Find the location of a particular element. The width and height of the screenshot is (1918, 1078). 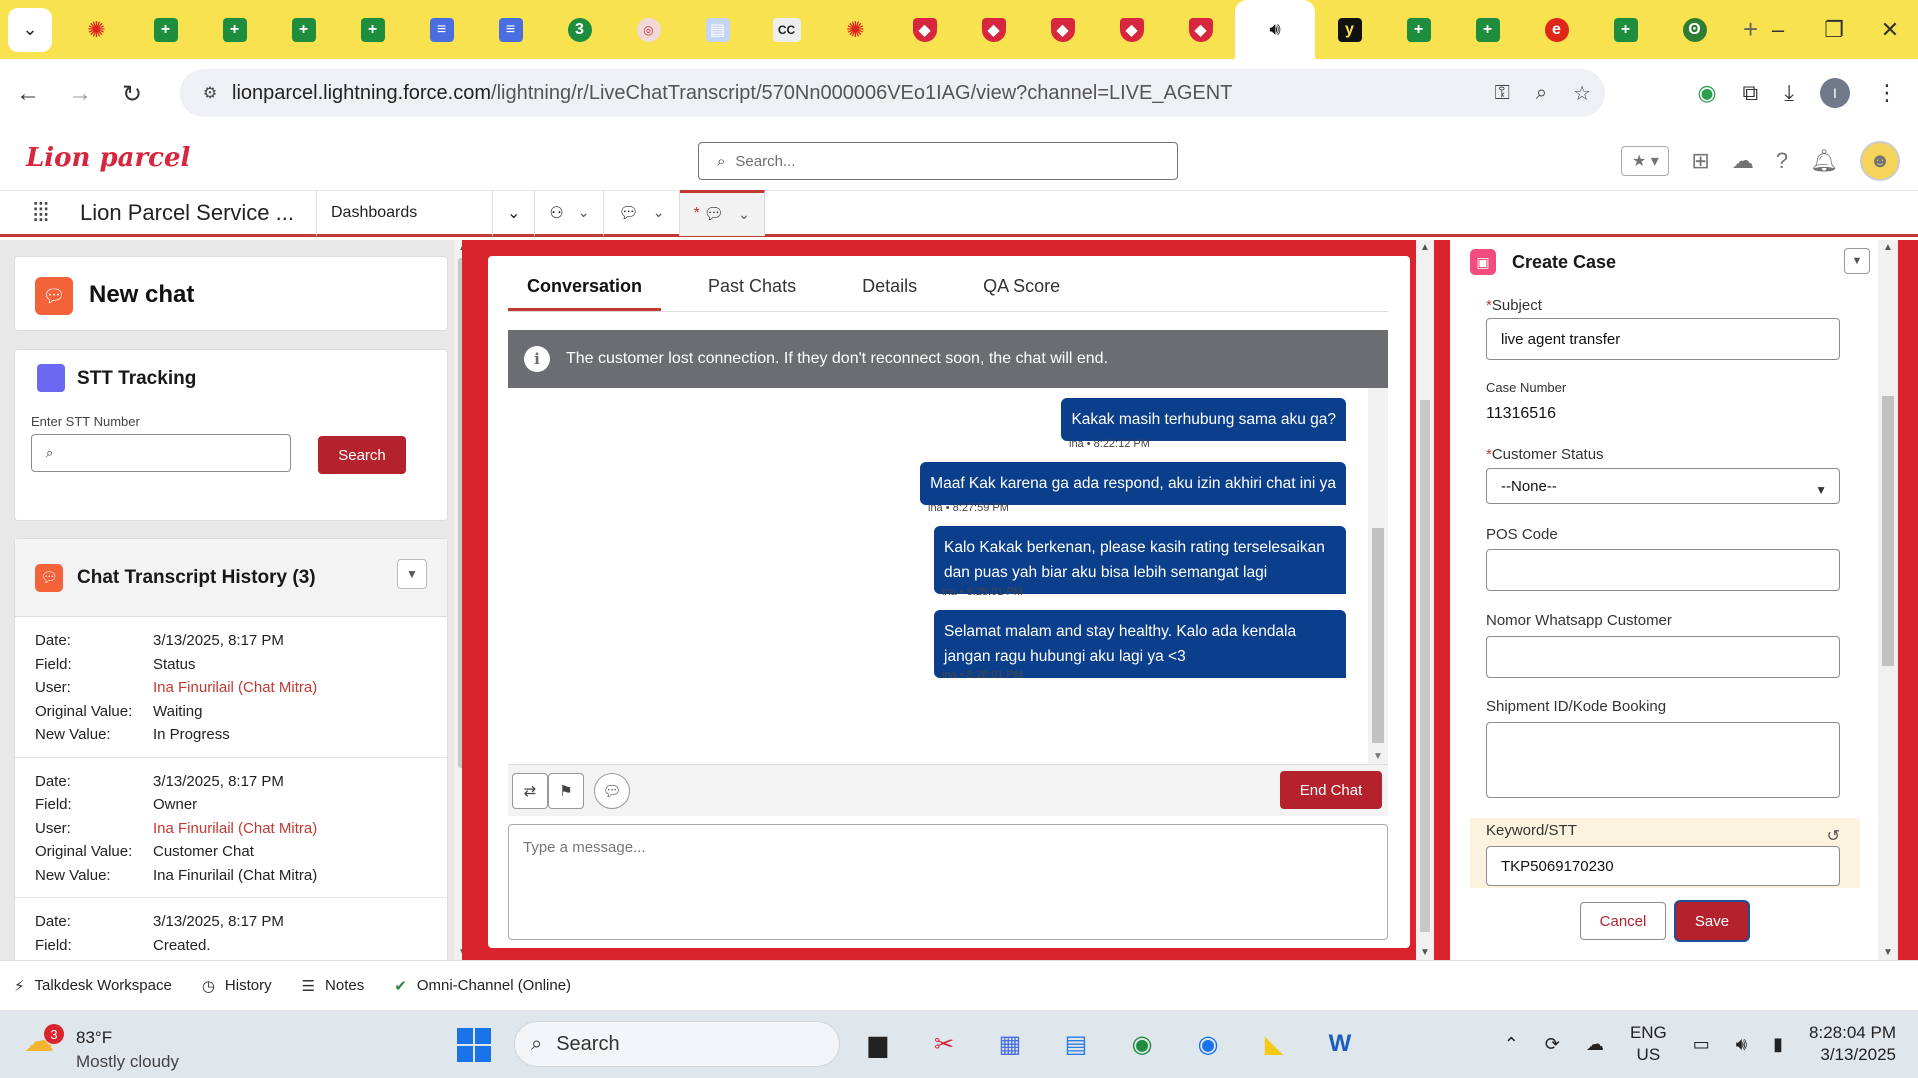

favorites-star-icon: ★ ▾ is located at coordinates (1645, 161).